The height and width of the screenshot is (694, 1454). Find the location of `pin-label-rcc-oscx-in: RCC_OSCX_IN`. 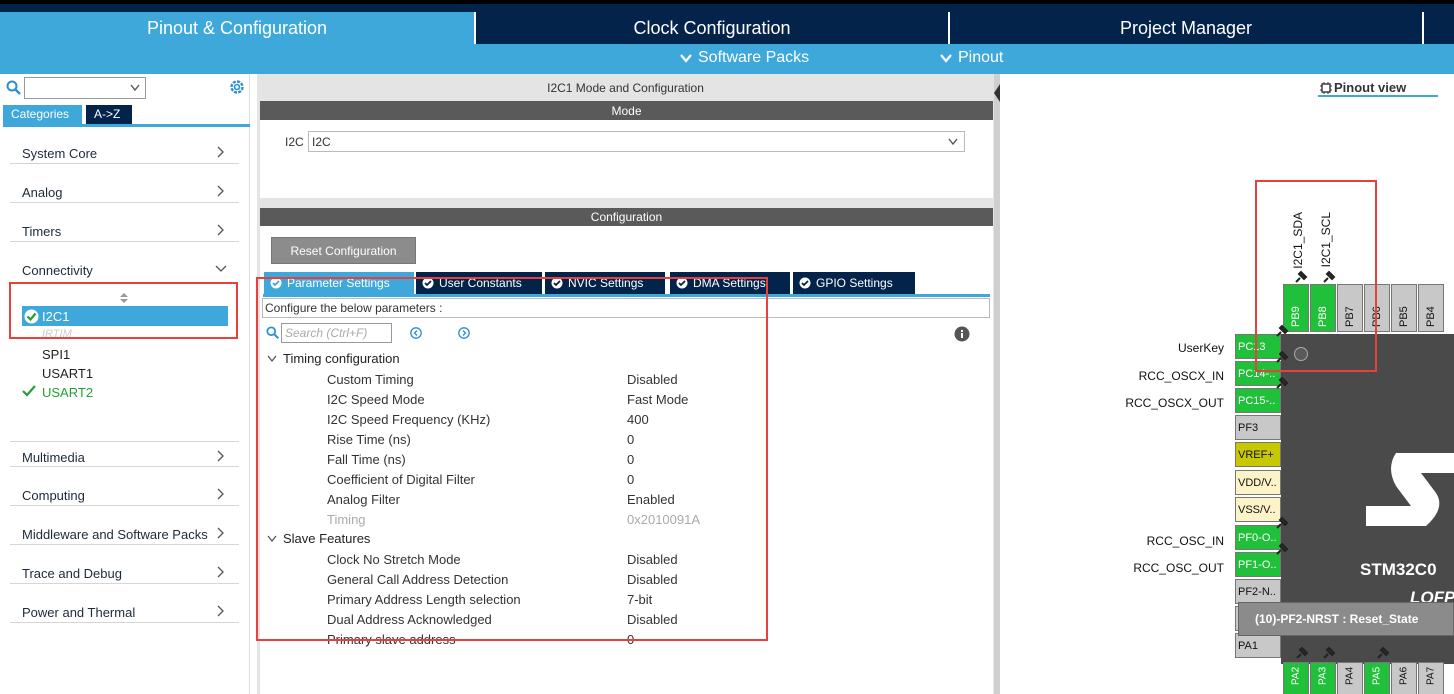

pin-label-rcc-oscx-in: RCC_OSCX_IN is located at coordinates (1181, 376).